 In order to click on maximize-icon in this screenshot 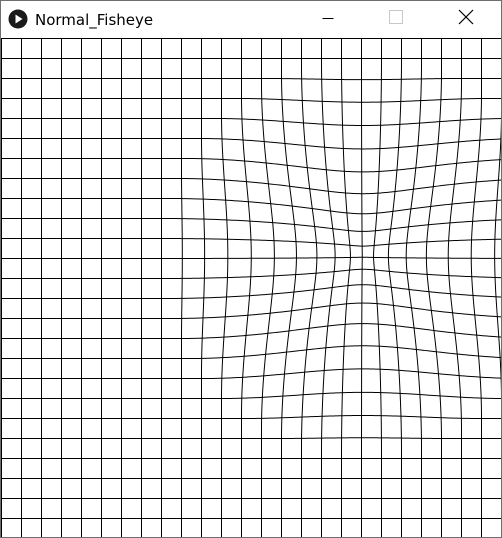, I will do `click(396, 19)`.